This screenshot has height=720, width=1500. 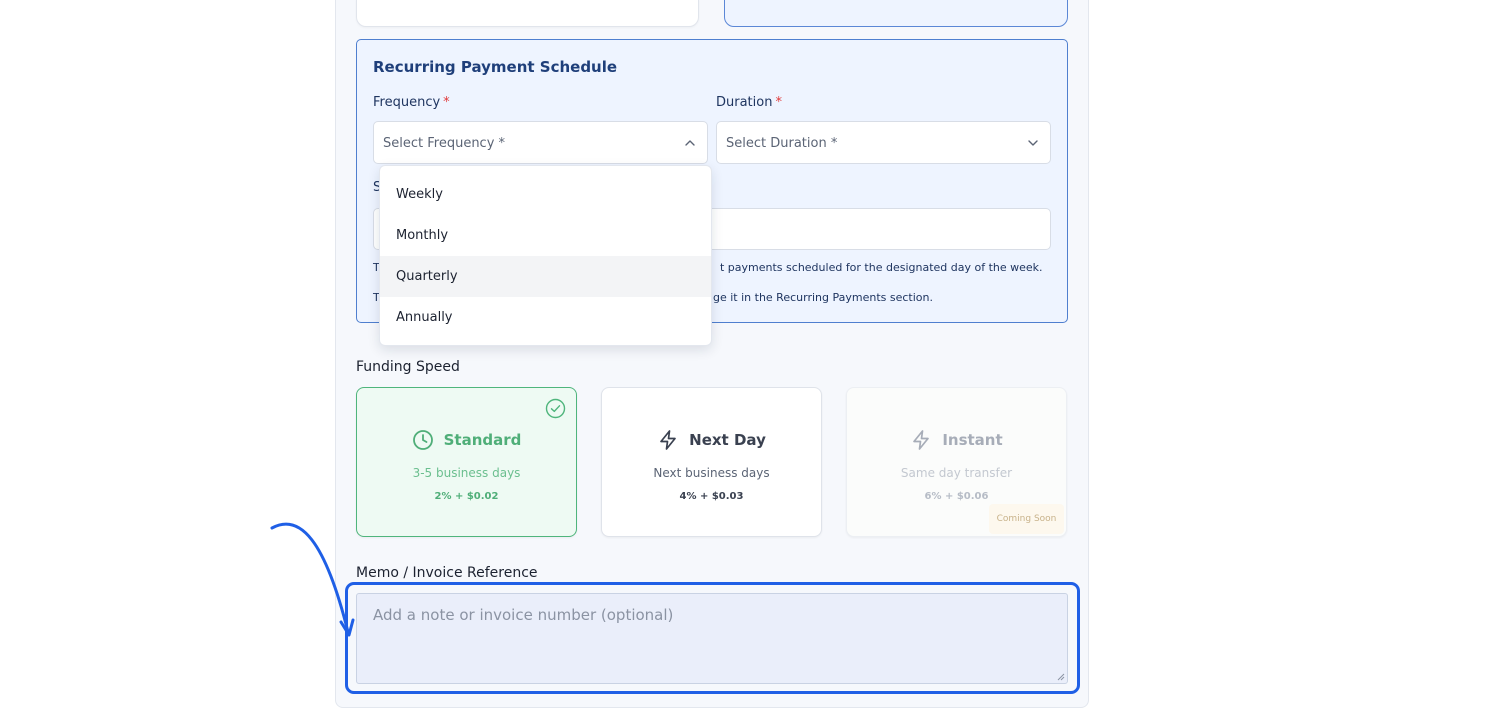 What do you see at coordinates (711, 462) in the screenshot?
I see `funding-option-next-day: Next Day Next business days 4% + $0.03` at bounding box center [711, 462].